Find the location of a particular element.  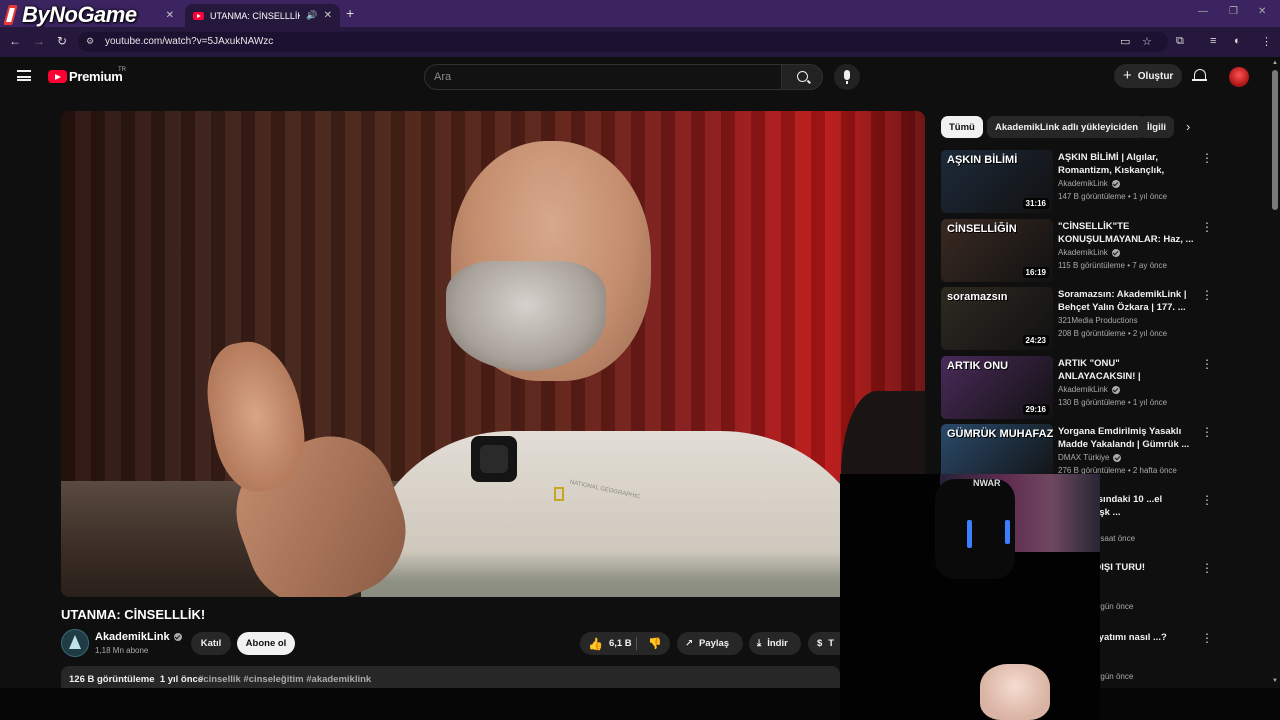

recommendation-channel: 321Media Productions is located at coordinates (1098, 320).